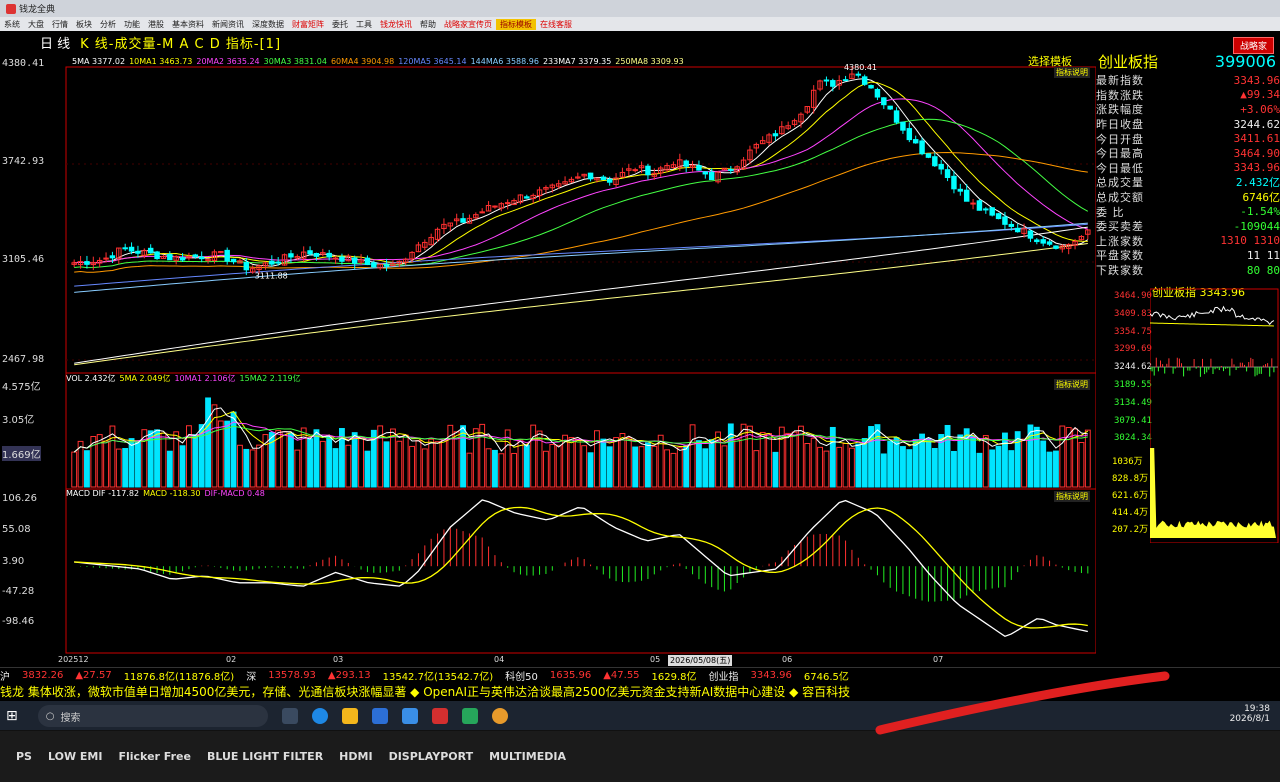 Image resolution: width=1280 pixels, height=782 pixels. Describe the element at coordinates (1120, 198) in the screenshot. I see `stat-key: 总成交额` at that location.